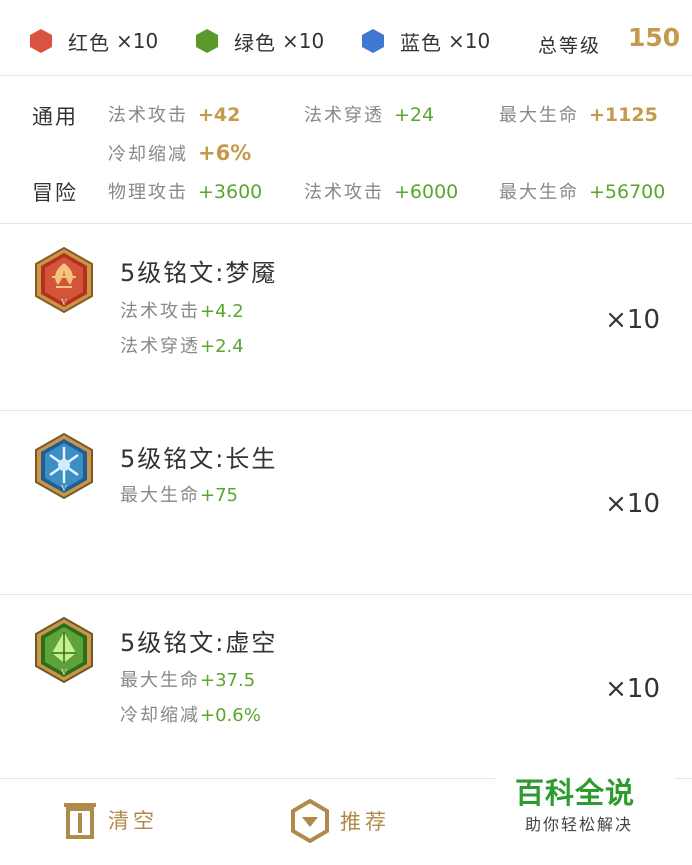 The height and width of the screenshot is (865, 692). I want to click on adventure-category-label: 冒险, so click(55, 193).